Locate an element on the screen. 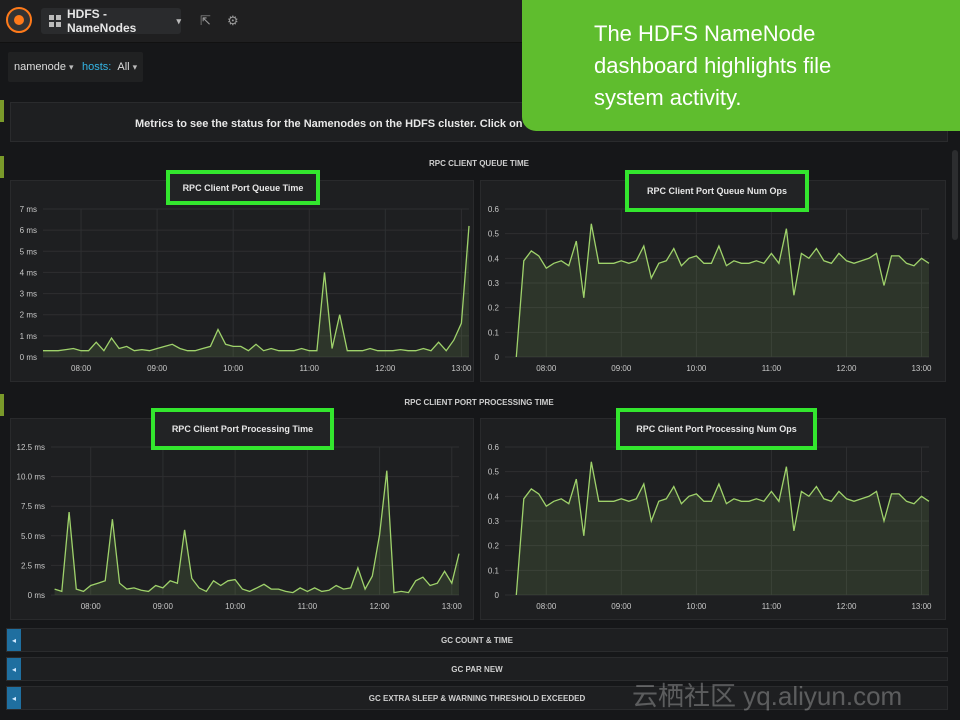  series-line is located at coordinates (256, 288).